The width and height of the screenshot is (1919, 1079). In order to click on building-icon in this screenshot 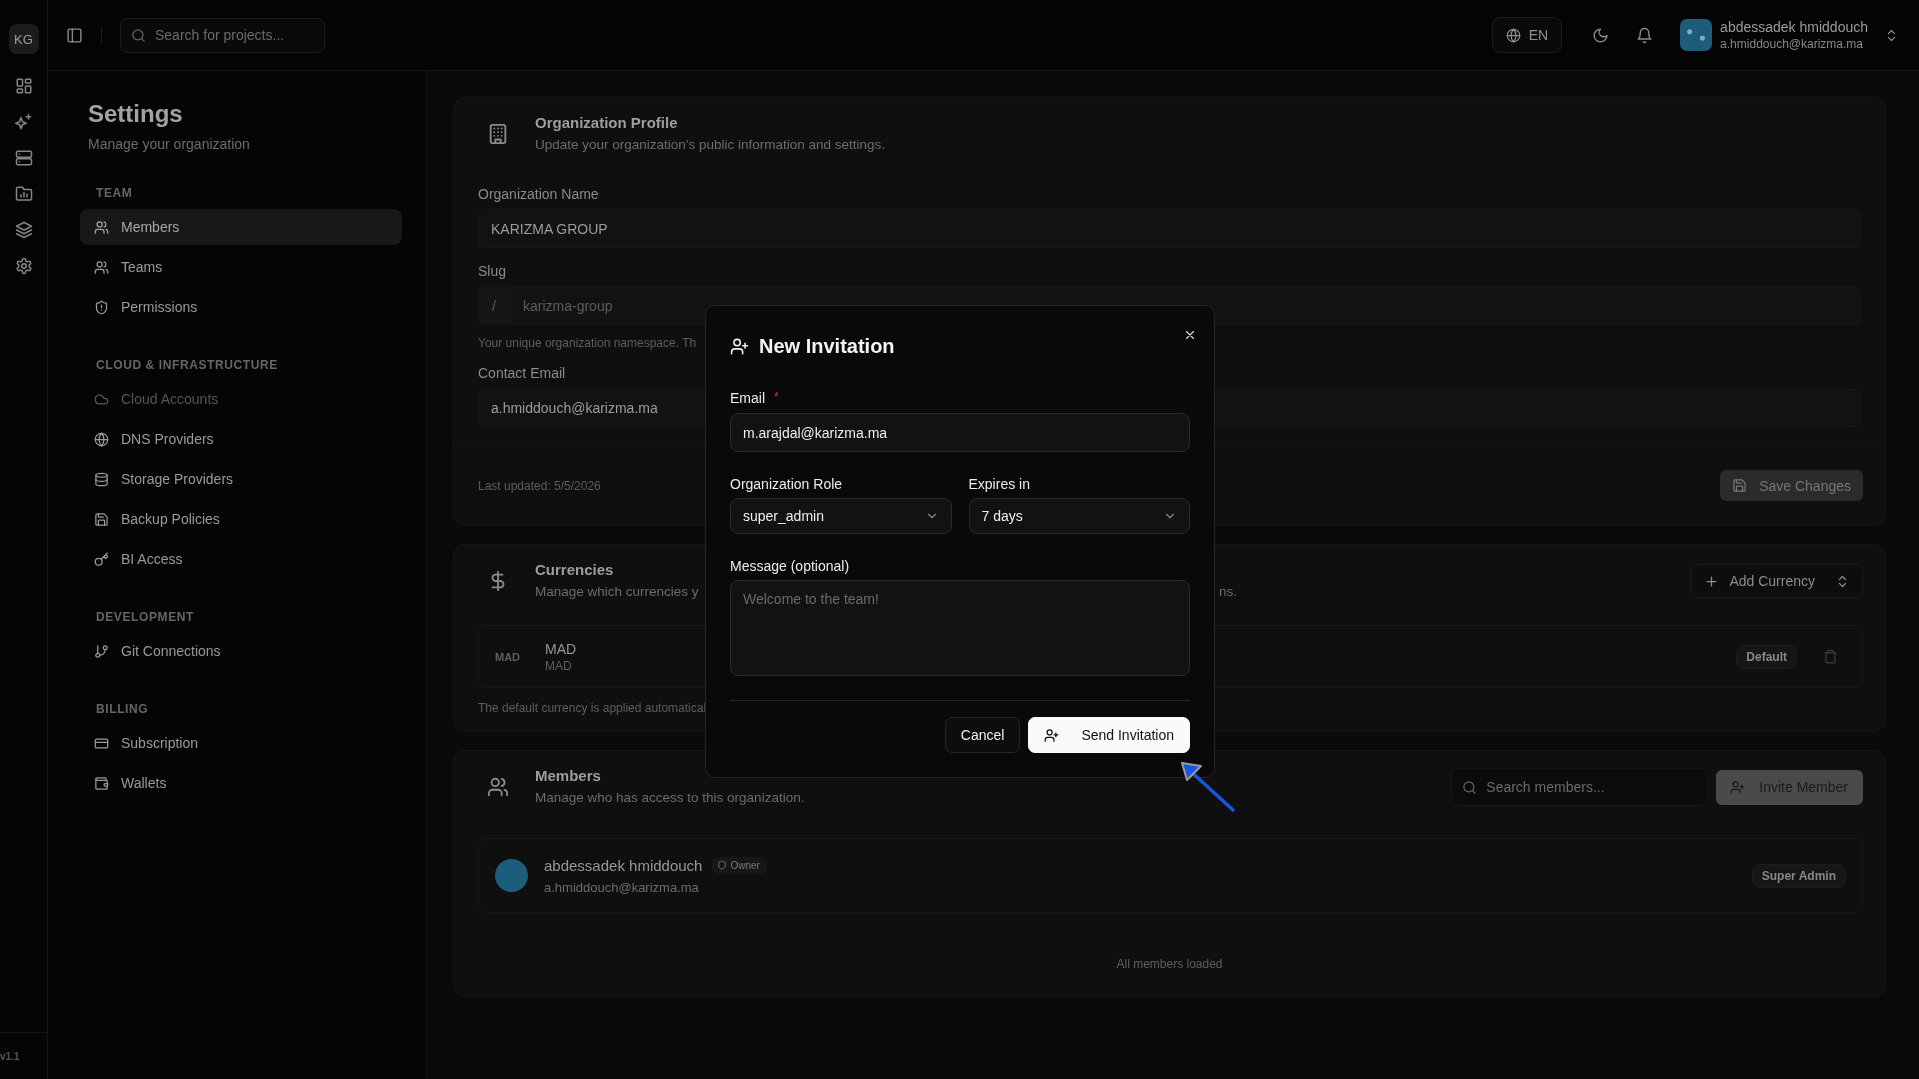, I will do `click(498, 134)`.